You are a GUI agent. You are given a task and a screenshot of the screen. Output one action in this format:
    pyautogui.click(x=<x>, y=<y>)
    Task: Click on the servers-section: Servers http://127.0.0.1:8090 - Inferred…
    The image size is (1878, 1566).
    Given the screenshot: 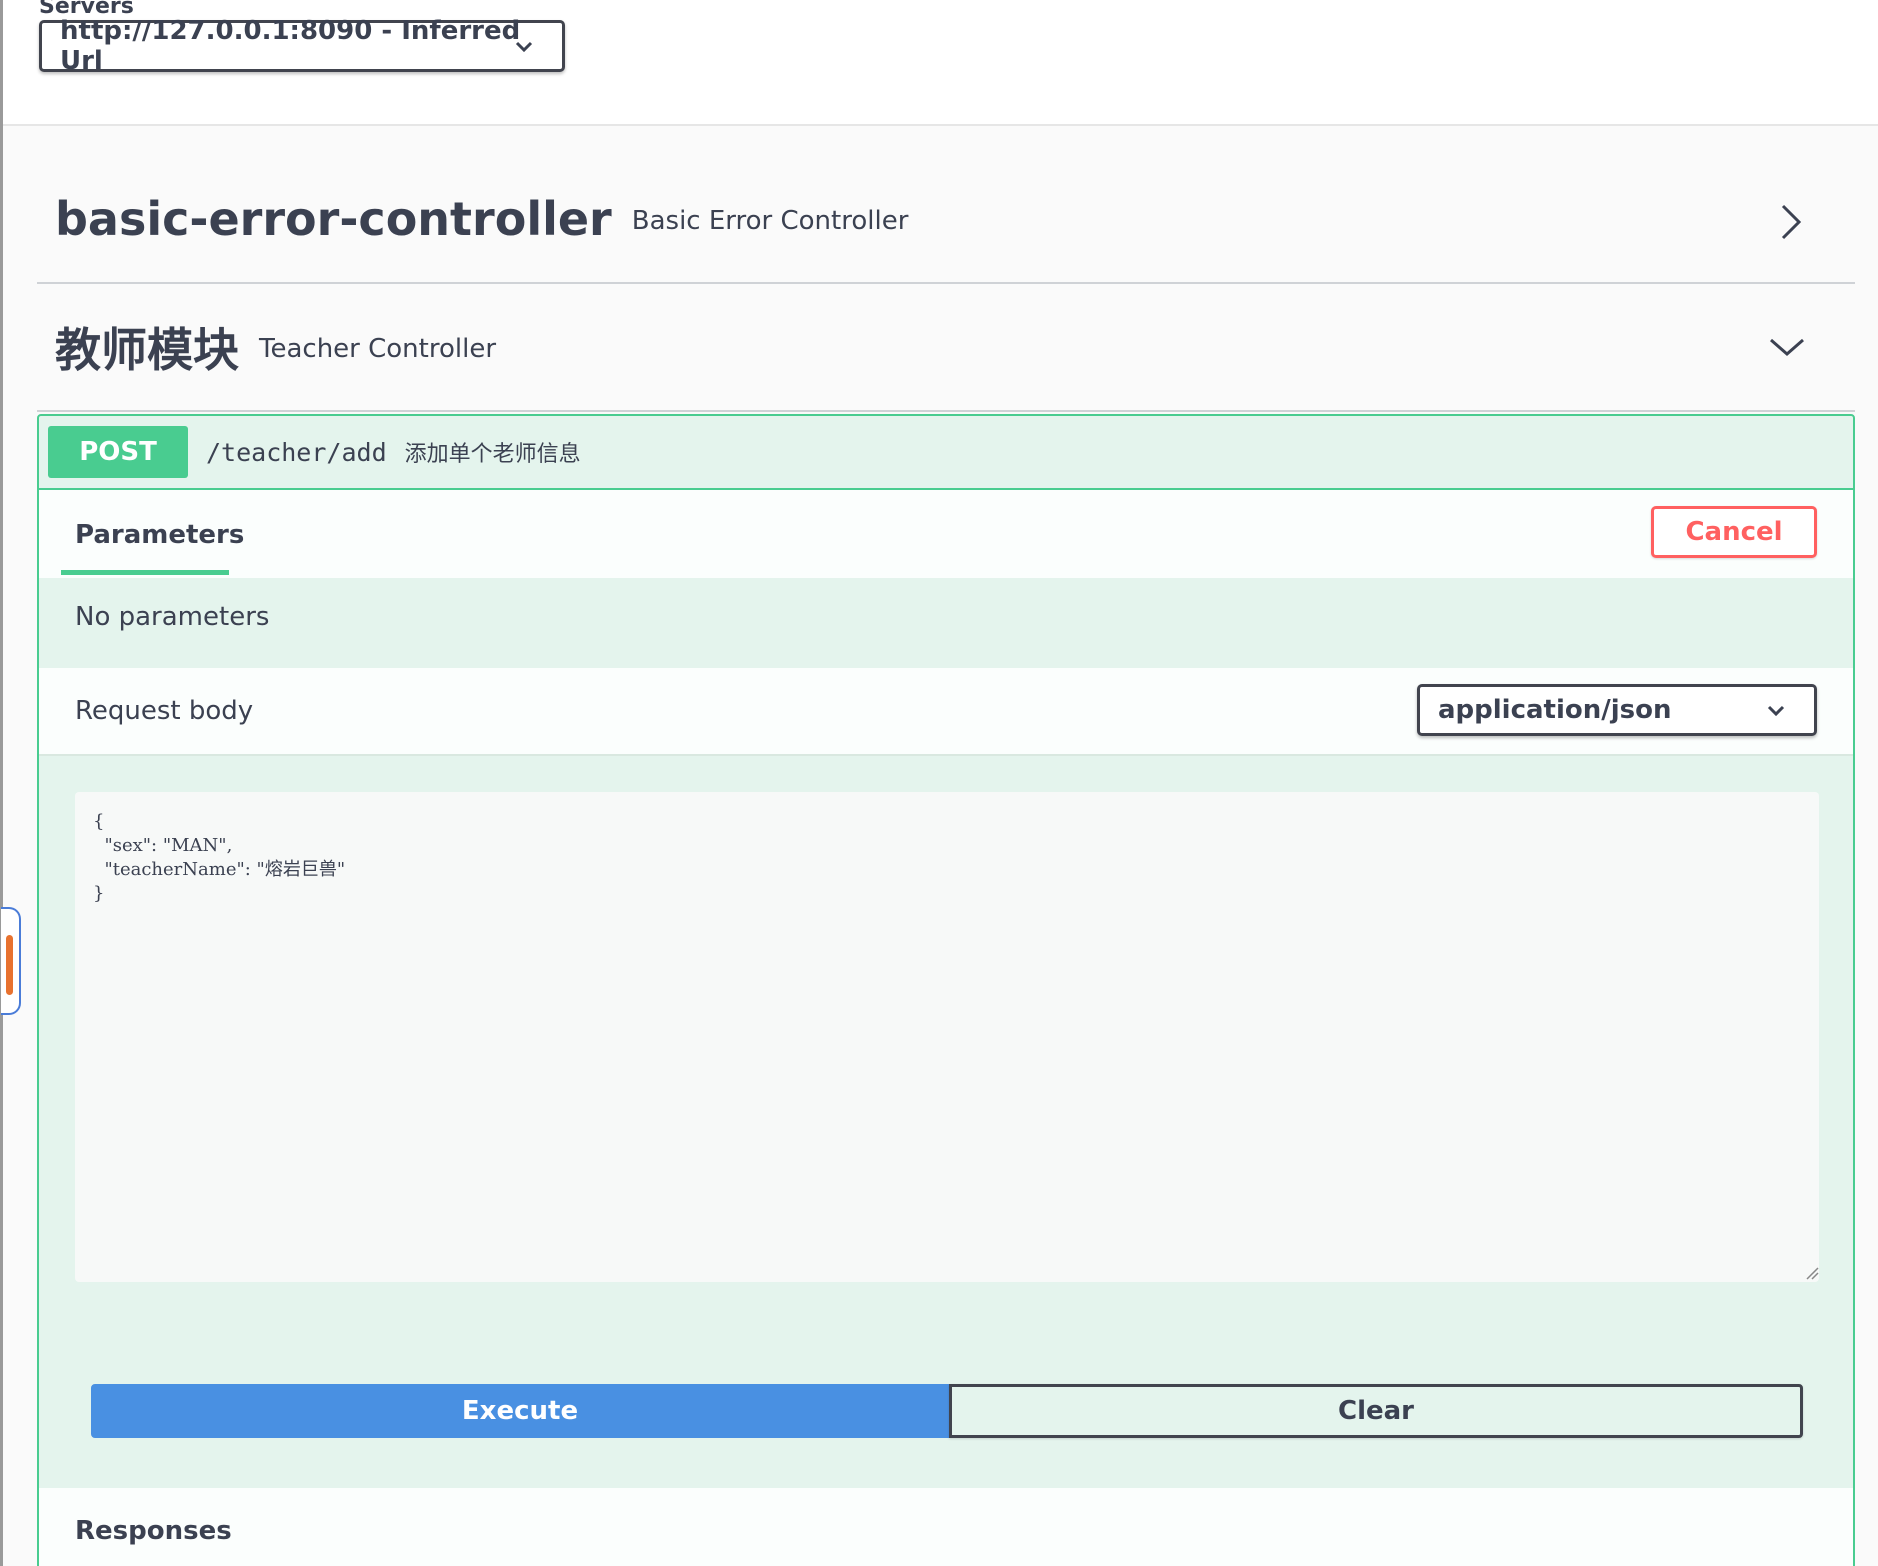 What is the action you would take?
    pyautogui.click(x=940, y=63)
    